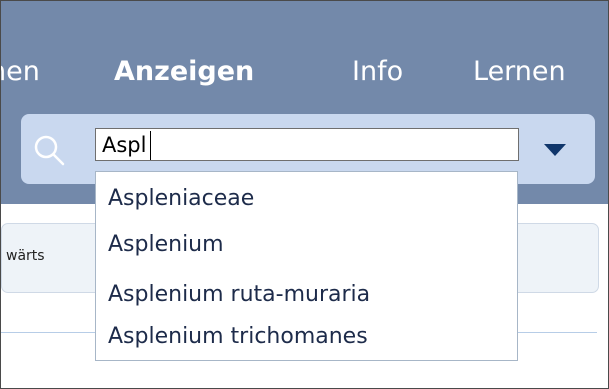 The image size is (609, 389). I want to click on suggestion-item: Asplenium ruta-muraria, so click(239, 295).